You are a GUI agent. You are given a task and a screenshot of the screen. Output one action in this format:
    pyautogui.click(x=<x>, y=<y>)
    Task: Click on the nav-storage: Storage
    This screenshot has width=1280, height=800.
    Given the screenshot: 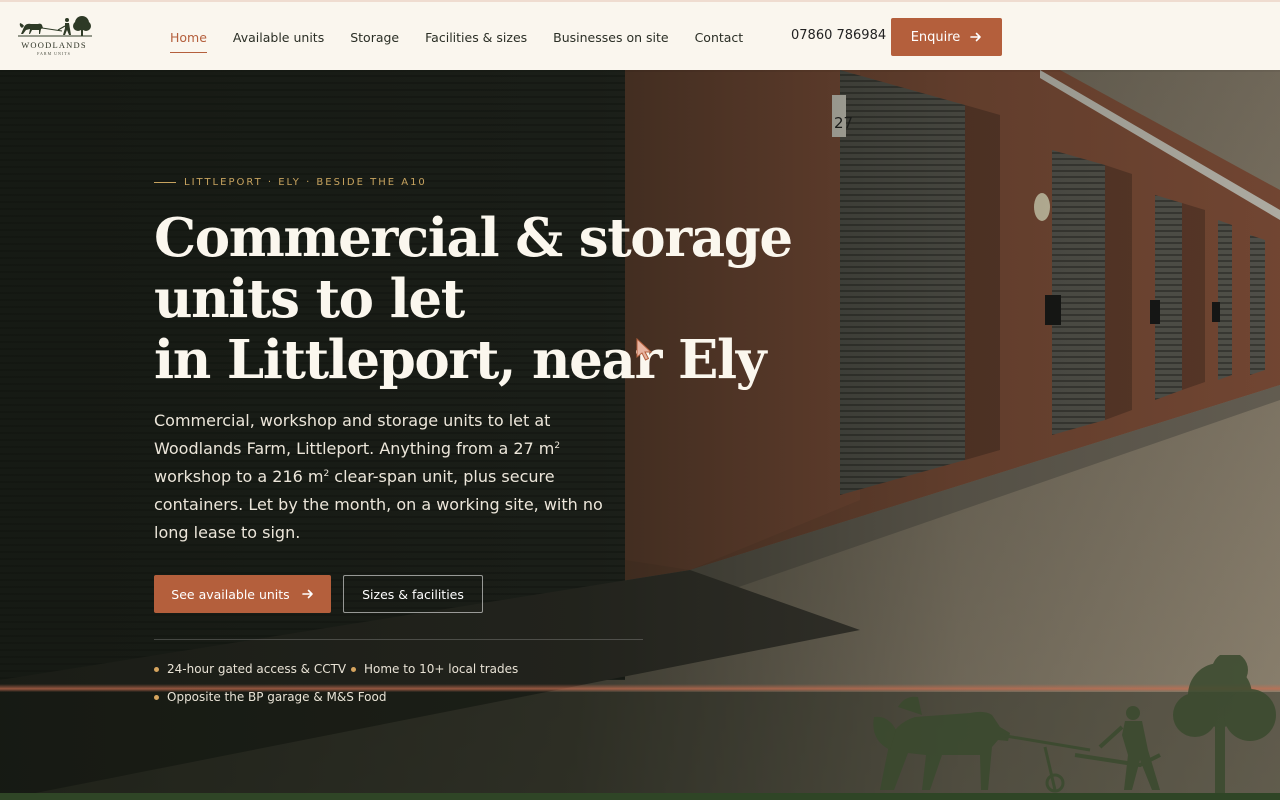 What is the action you would take?
    pyautogui.click(x=374, y=41)
    